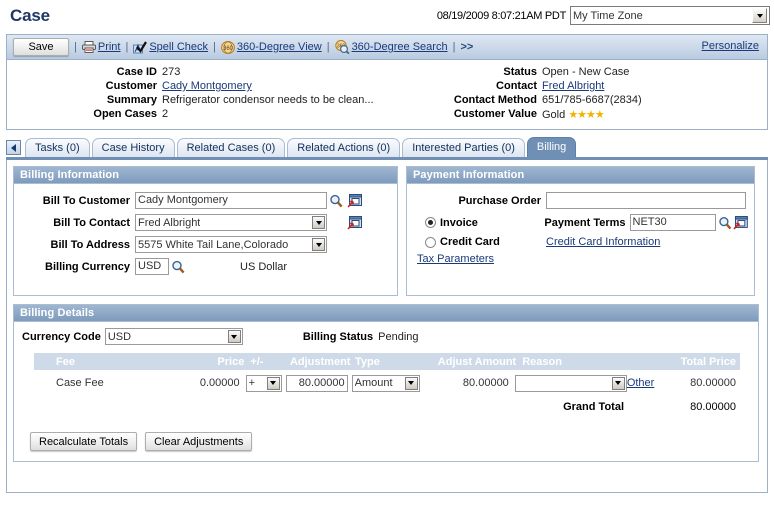 Image resolution: width=774 pixels, height=505 pixels. What do you see at coordinates (386, 313) in the screenshot?
I see `billing-details-title: Billing Details` at bounding box center [386, 313].